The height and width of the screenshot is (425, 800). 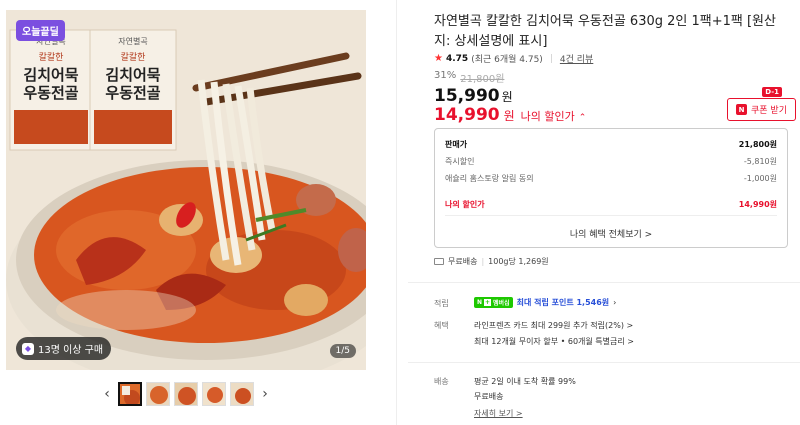 I want to click on price-row-label: 판매가, so click(x=456, y=144).